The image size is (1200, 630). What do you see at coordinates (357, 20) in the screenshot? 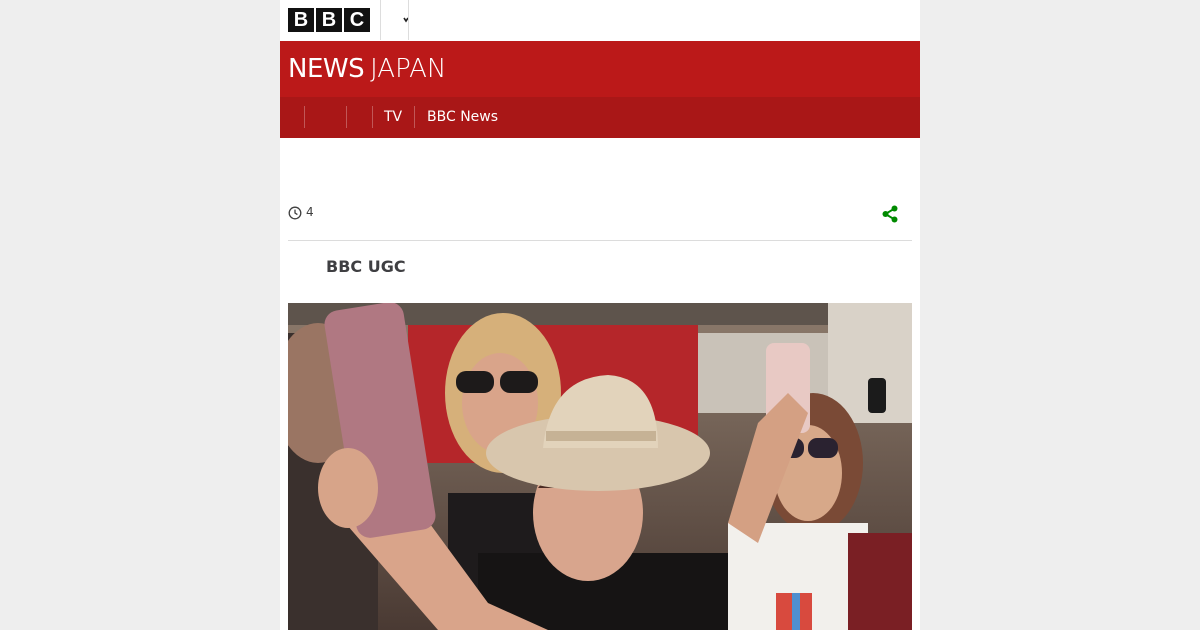
I see `bbc-logo-letter: C` at bounding box center [357, 20].